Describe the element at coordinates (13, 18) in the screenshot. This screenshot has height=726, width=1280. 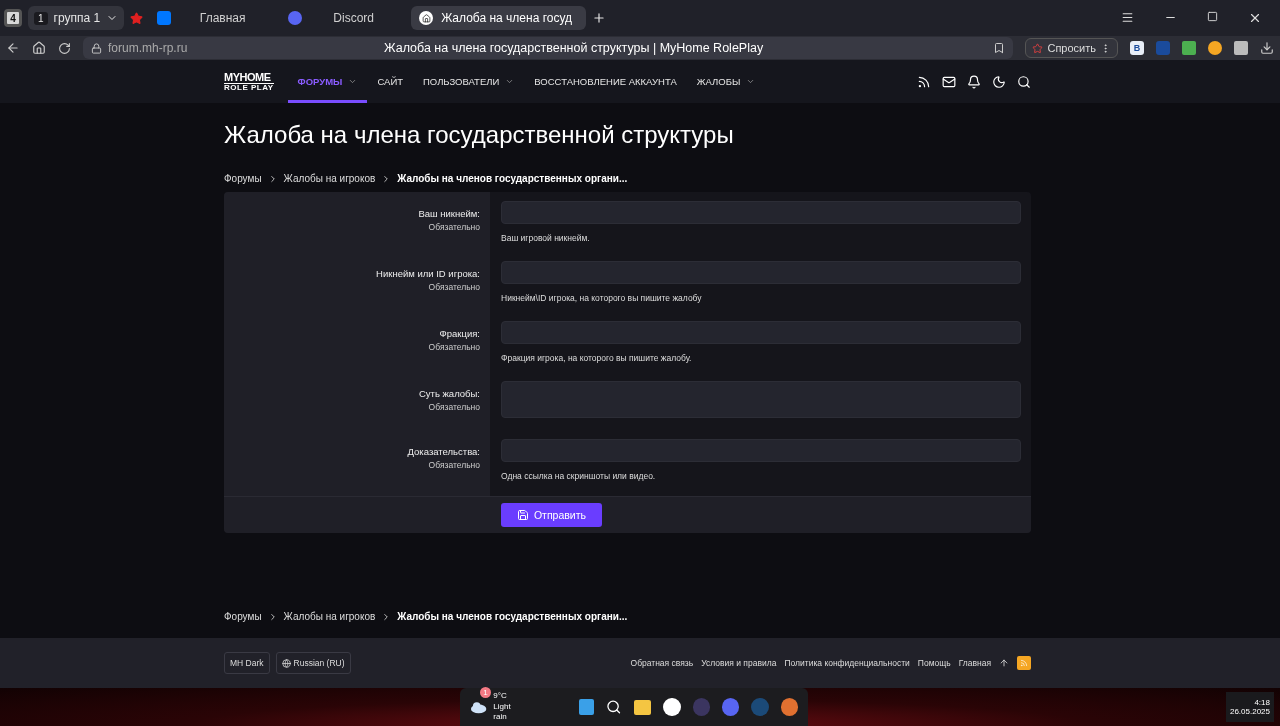
I see `tab-count-button: 4` at that location.